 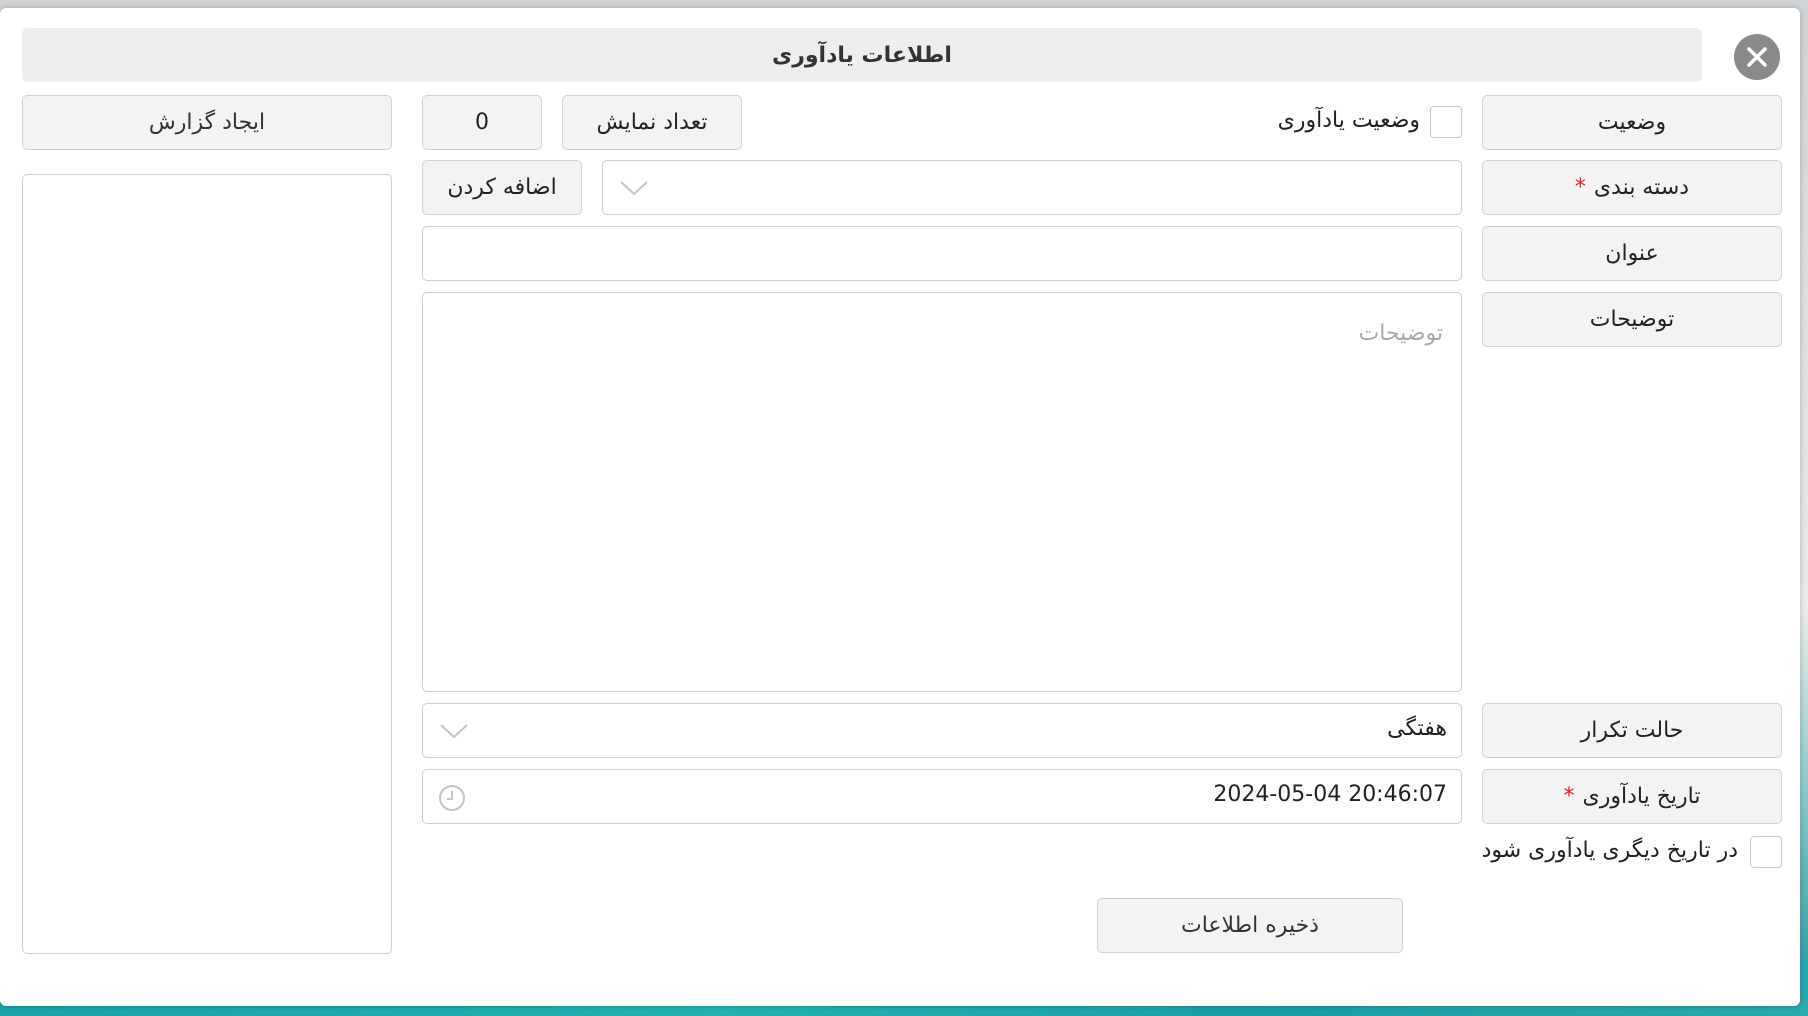 What do you see at coordinates (1032, 187) in the screenshot?
I see `category-select` at bounding box center [1032, 187].